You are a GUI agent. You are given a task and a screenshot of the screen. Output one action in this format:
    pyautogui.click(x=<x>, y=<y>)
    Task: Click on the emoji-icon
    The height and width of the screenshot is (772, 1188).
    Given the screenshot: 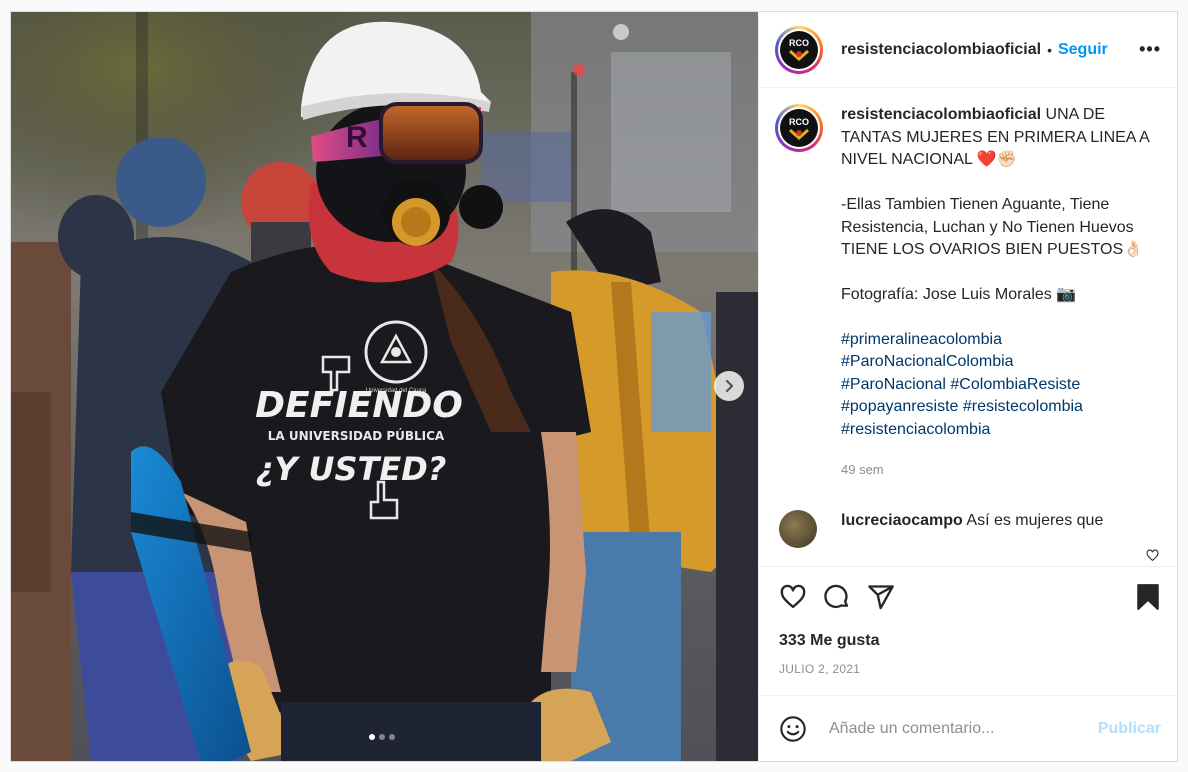 What is the action you would take?
    pyautogui.click(x=793, y=728)
    